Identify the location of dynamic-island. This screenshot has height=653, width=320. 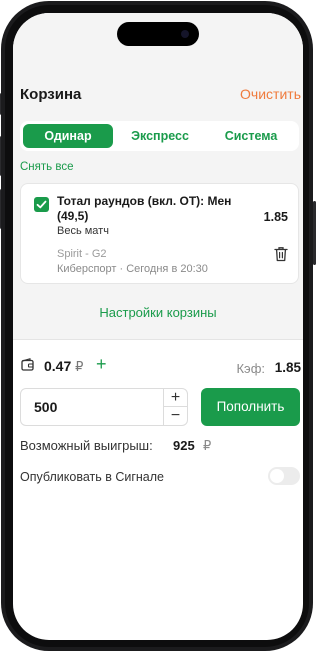
(158, 34).